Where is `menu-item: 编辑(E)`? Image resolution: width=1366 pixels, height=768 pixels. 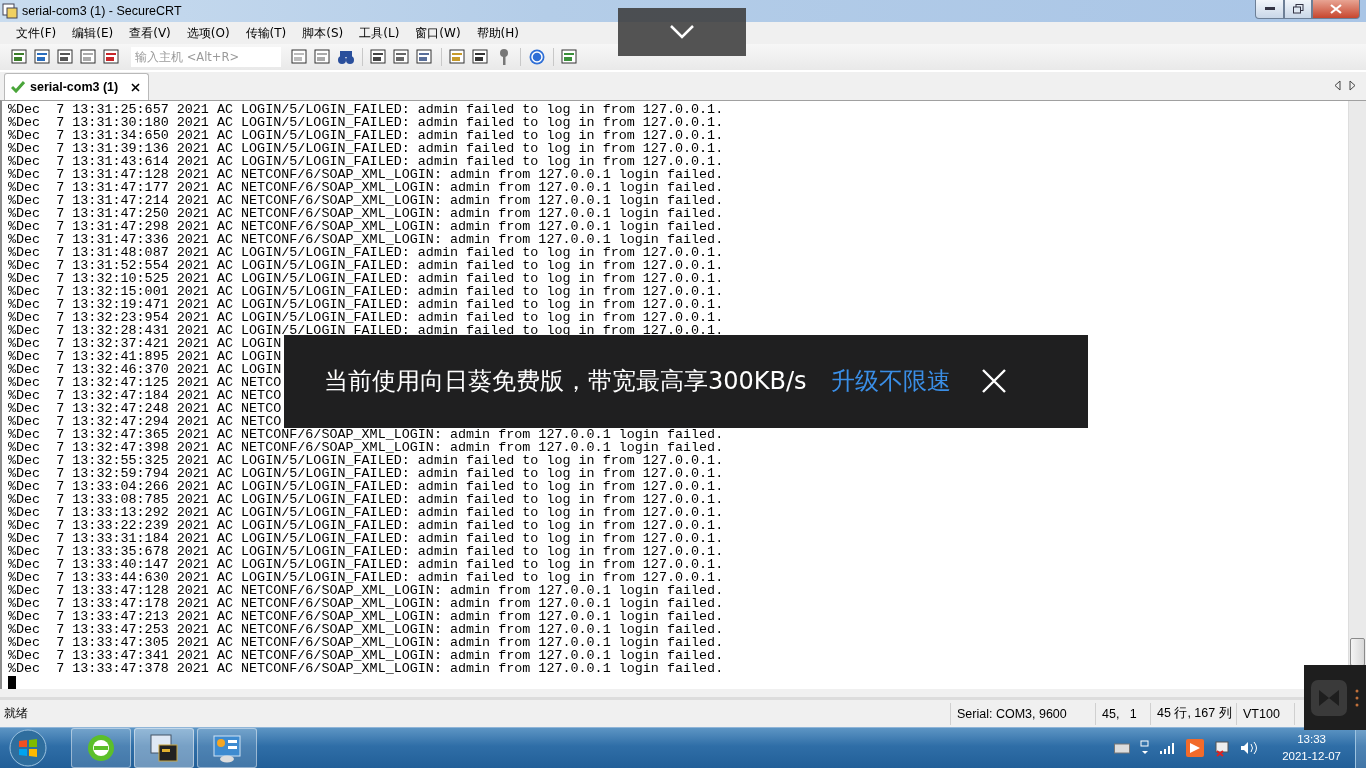 menu-item: 编辑(E) is located at coordinates (93, 33).